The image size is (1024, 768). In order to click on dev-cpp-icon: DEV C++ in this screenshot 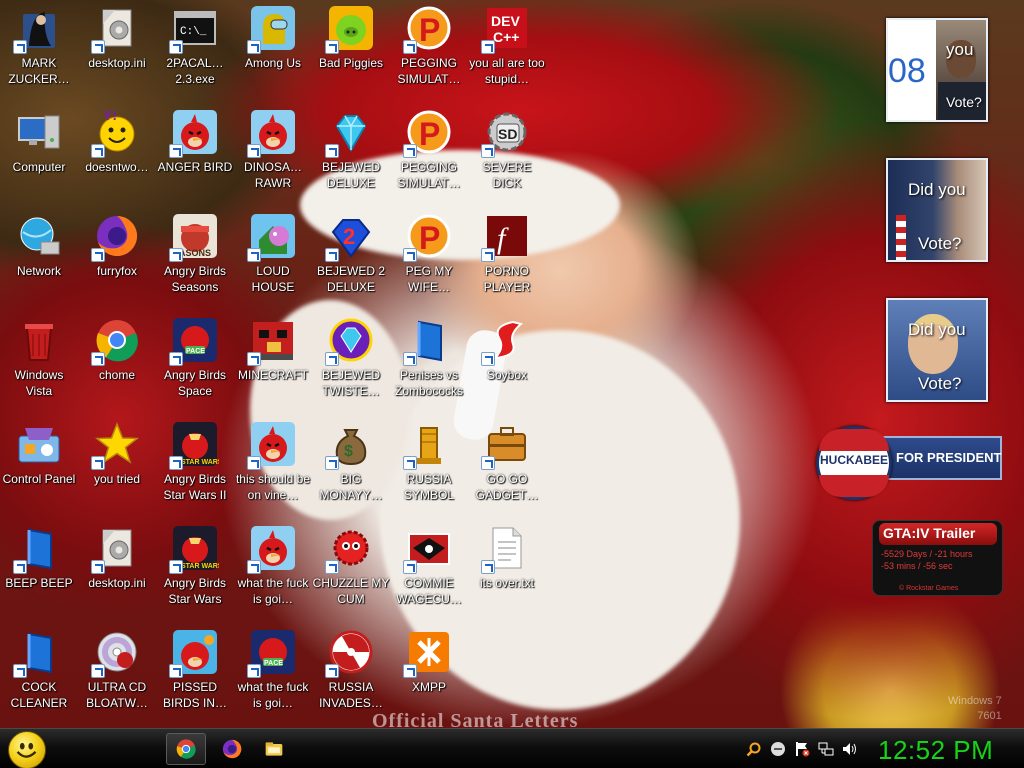, I will do `click(506, 29)`.